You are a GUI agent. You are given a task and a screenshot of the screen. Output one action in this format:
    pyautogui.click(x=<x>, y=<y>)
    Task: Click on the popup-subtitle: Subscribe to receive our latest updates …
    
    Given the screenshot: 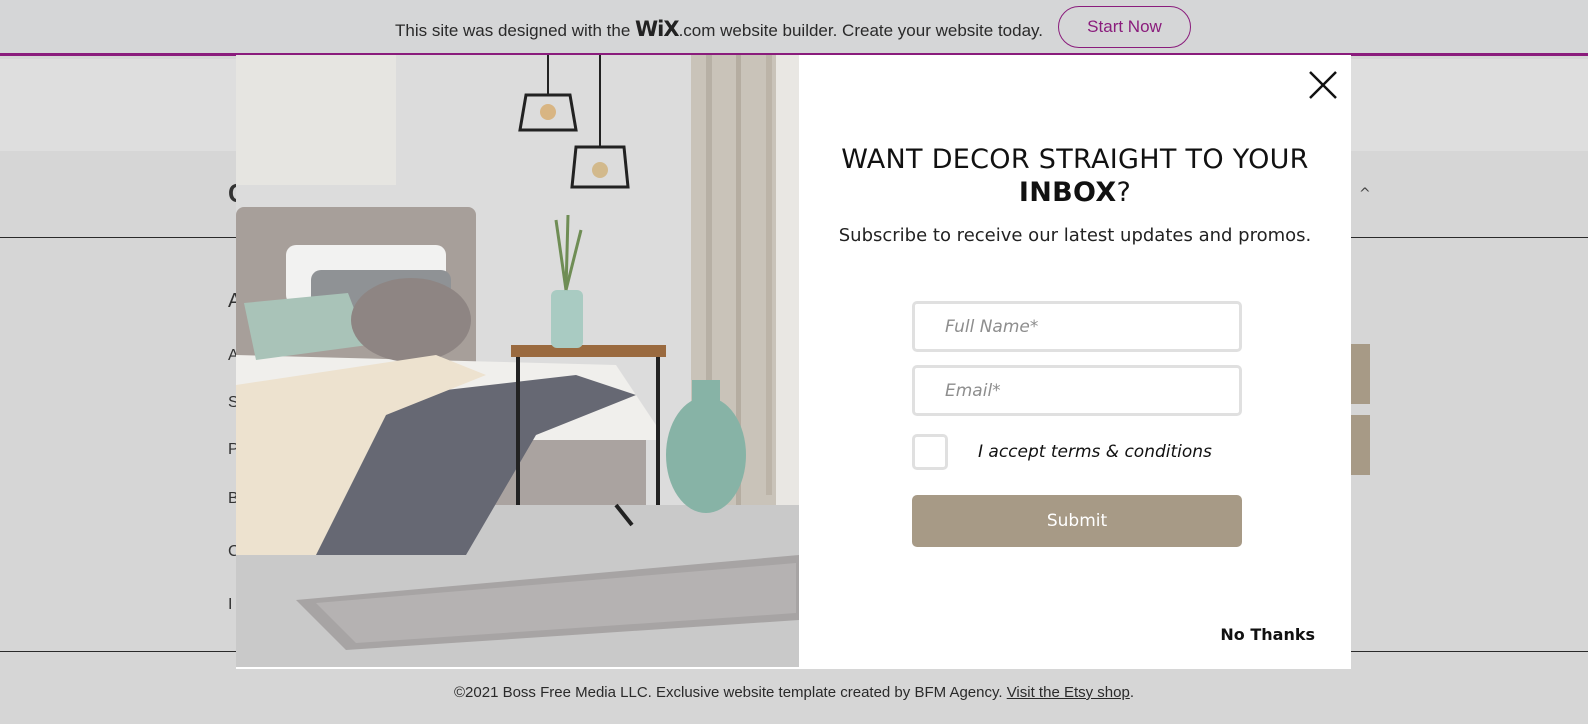 What is the action you would take?
    pyautogui.click(x=1075, y=235)
    